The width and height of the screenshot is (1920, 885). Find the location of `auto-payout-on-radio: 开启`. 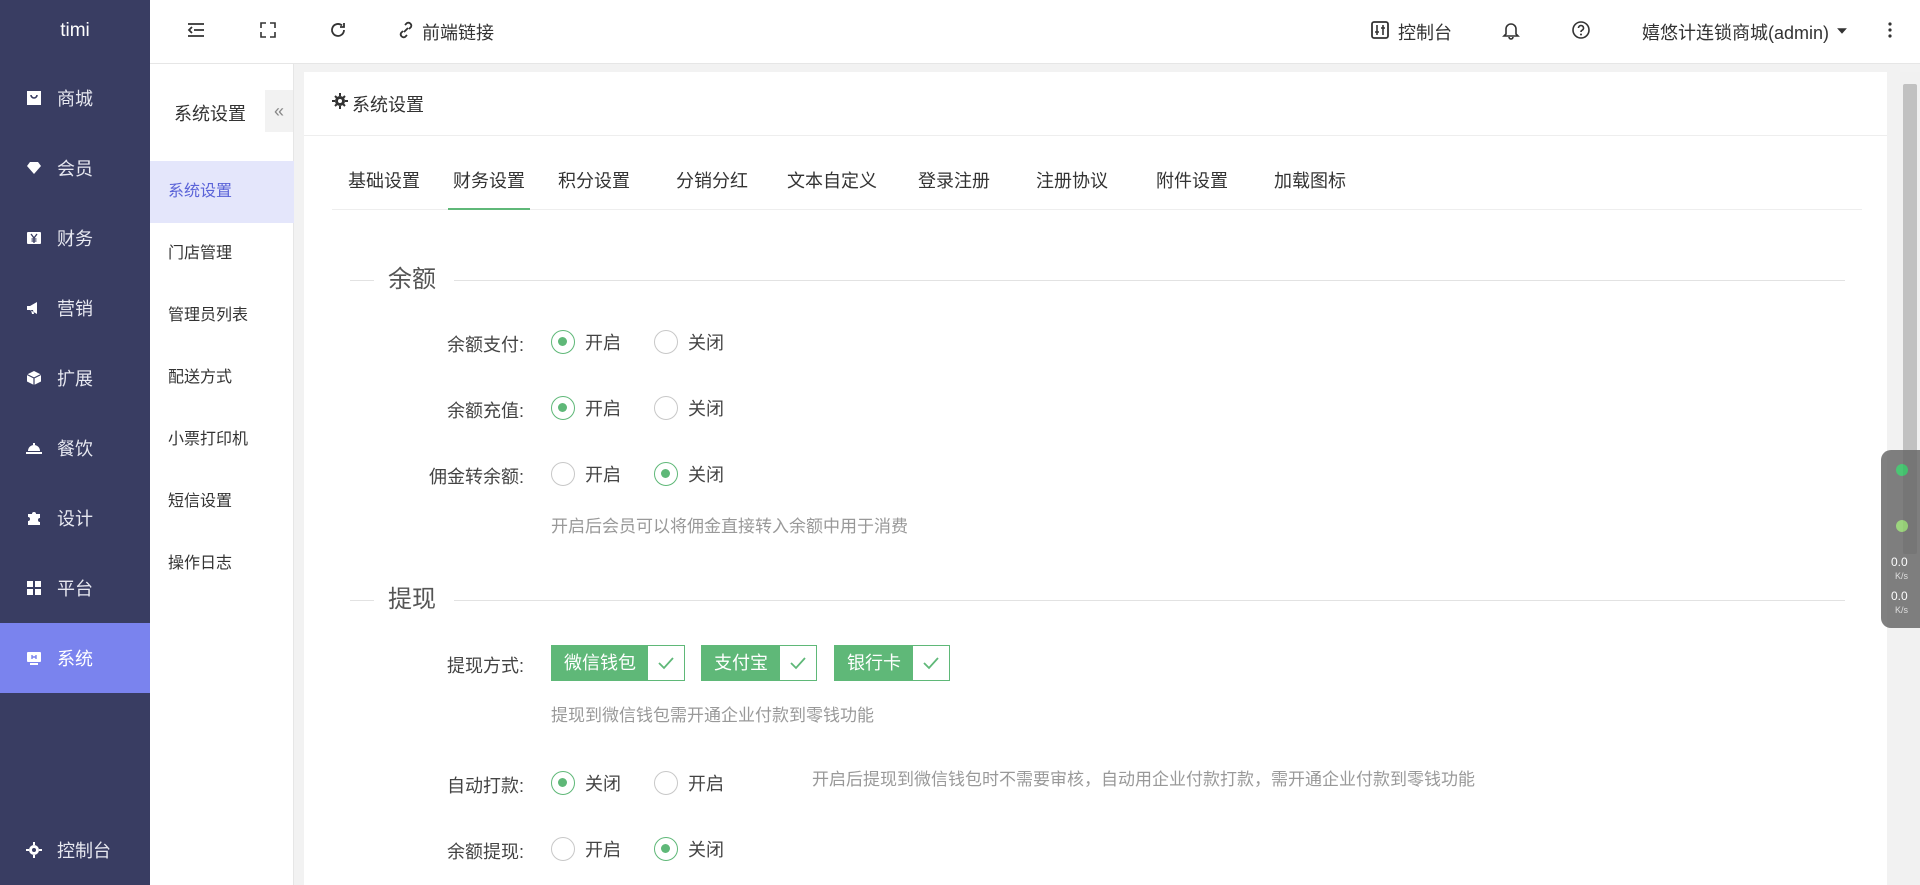

auto-payout-on-radio: 开启 is located at coordinates (689, 783).